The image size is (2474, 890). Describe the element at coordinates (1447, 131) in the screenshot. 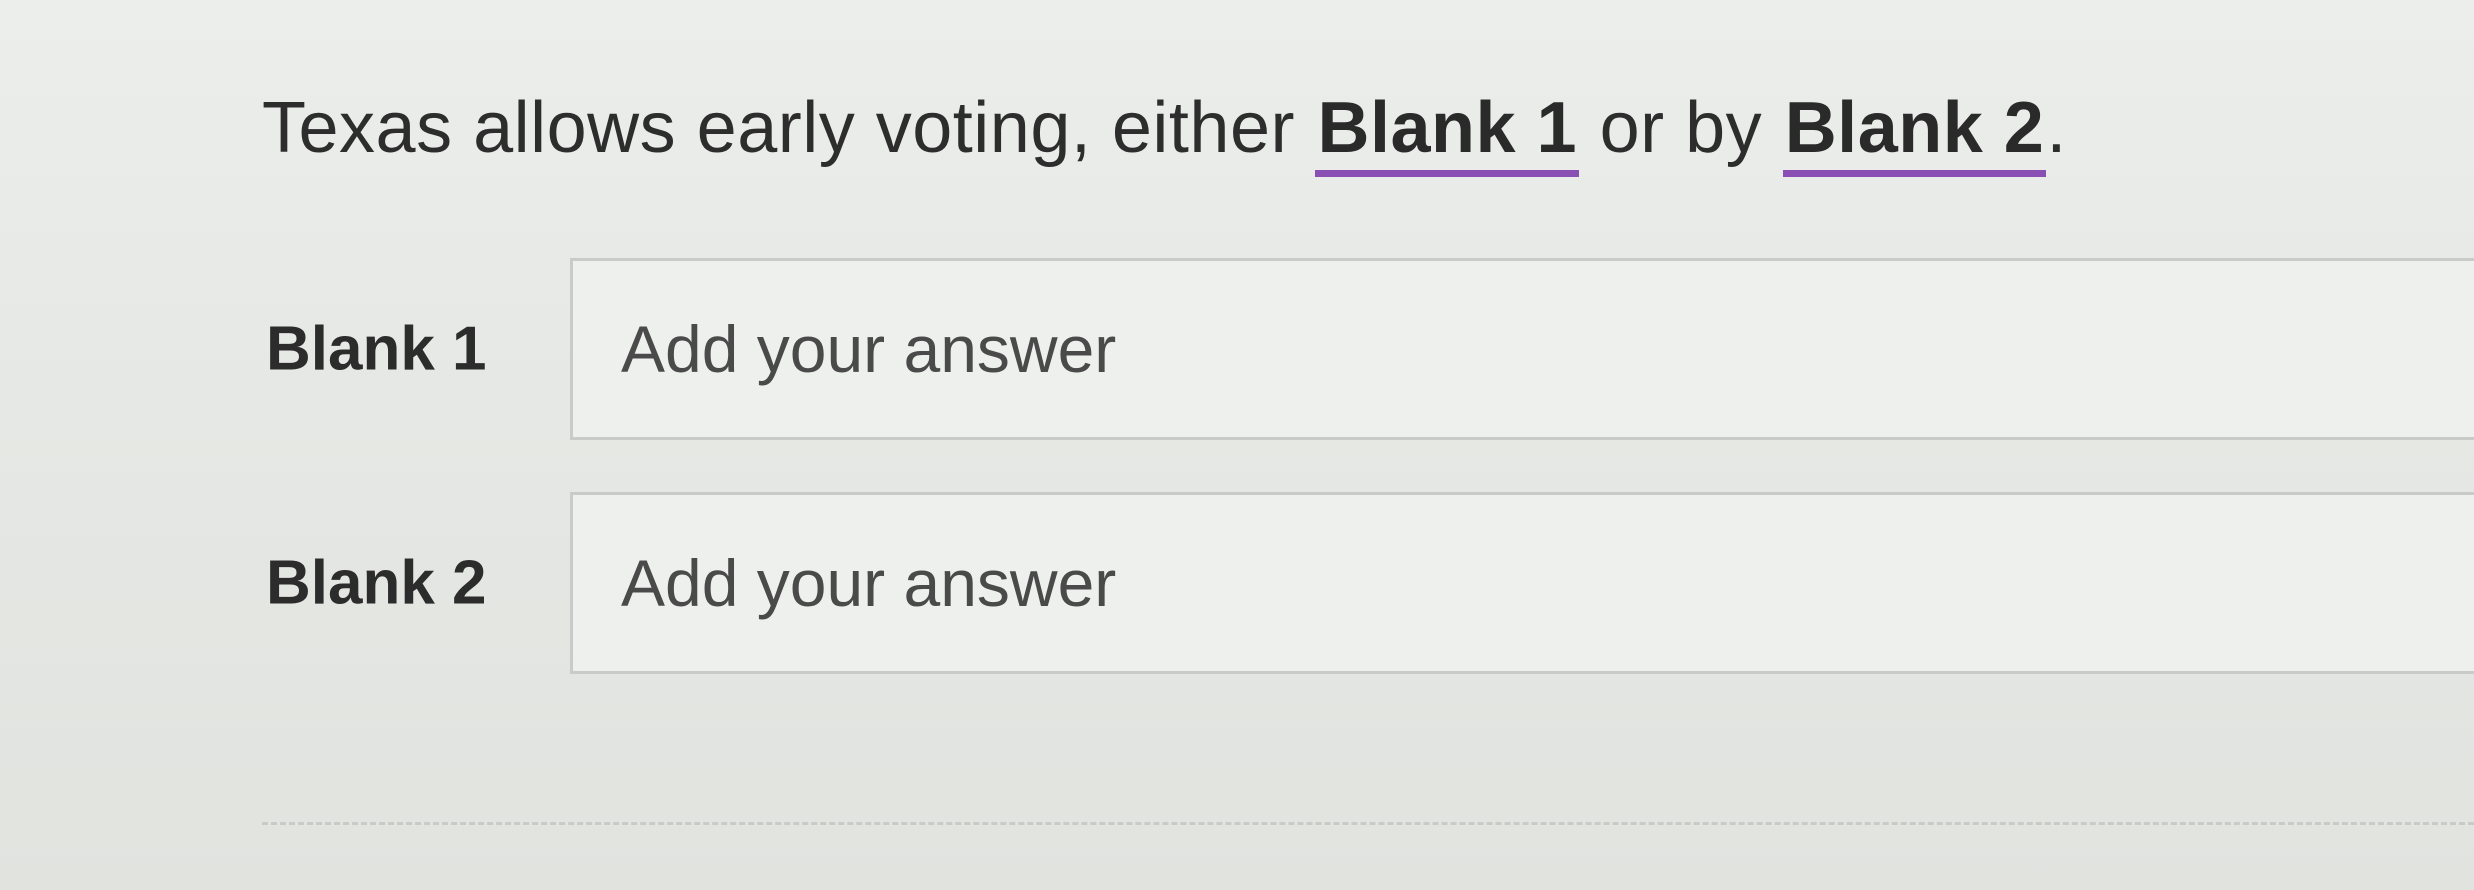

I see `blank-1-reference: Blank 1` at that location.